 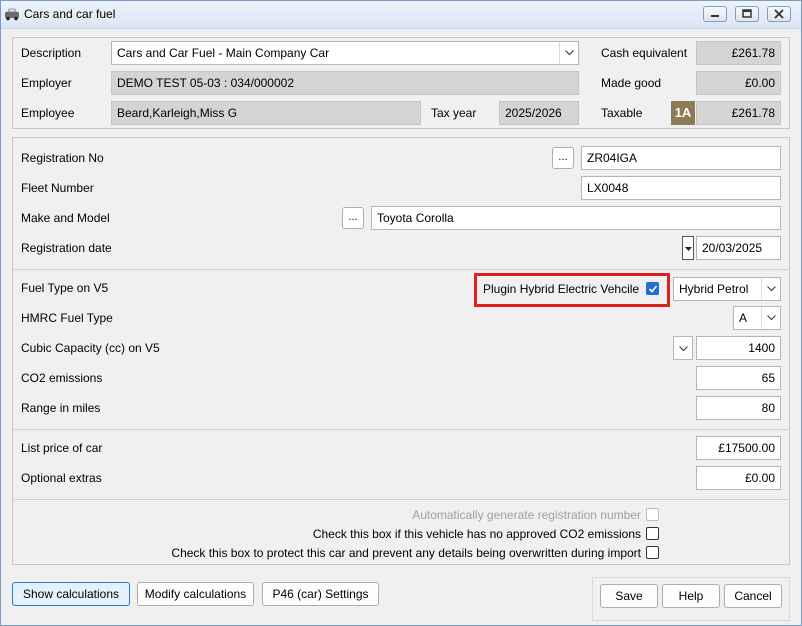 What do you see at coordinates (753, 596) in the screenshot?
I see `cancel-button: Cancel` at bounding box center [753, 596].